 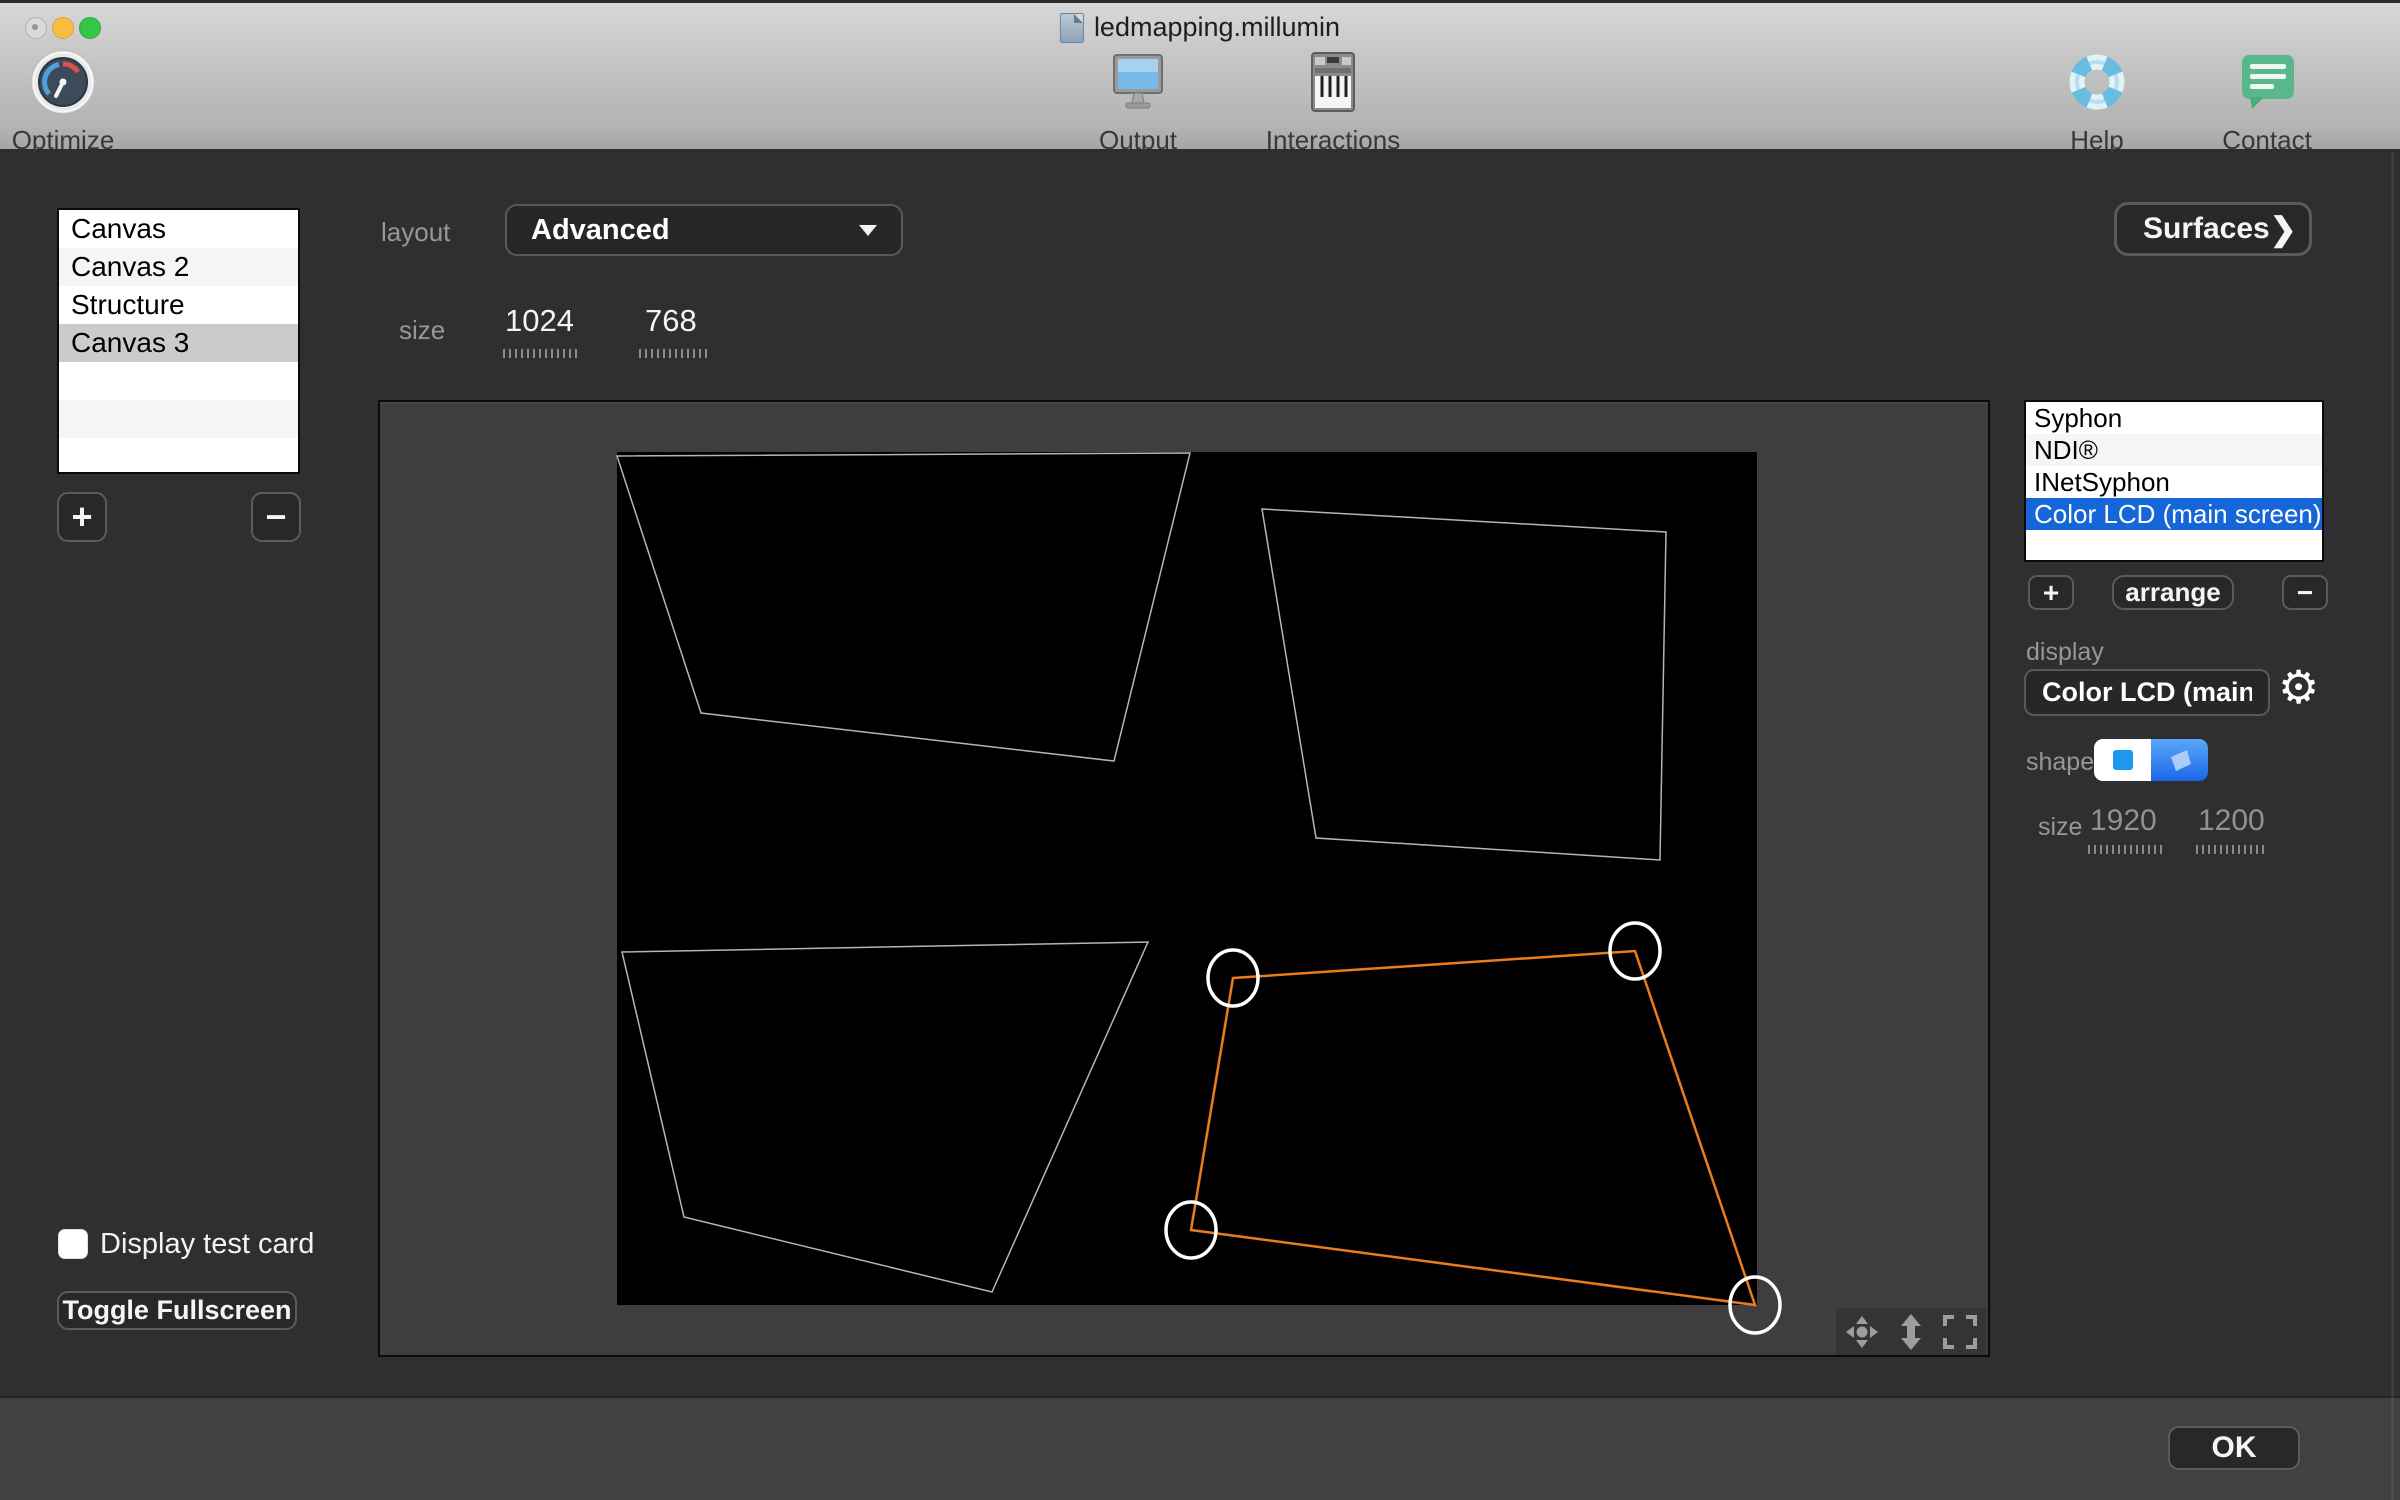 What do you see at coordinates (76, 82) in the screenshot?
I see `optimize-gauge-icon` at bounding box center [76, 82].